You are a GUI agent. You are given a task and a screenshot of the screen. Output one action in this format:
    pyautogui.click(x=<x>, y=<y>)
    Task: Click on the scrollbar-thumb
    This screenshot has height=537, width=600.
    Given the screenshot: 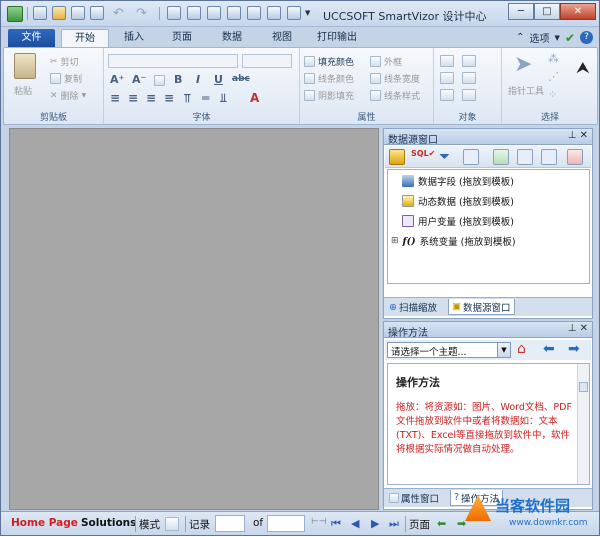 What is the action you would take?
    pyautogui.click(x=583, y=387)
    